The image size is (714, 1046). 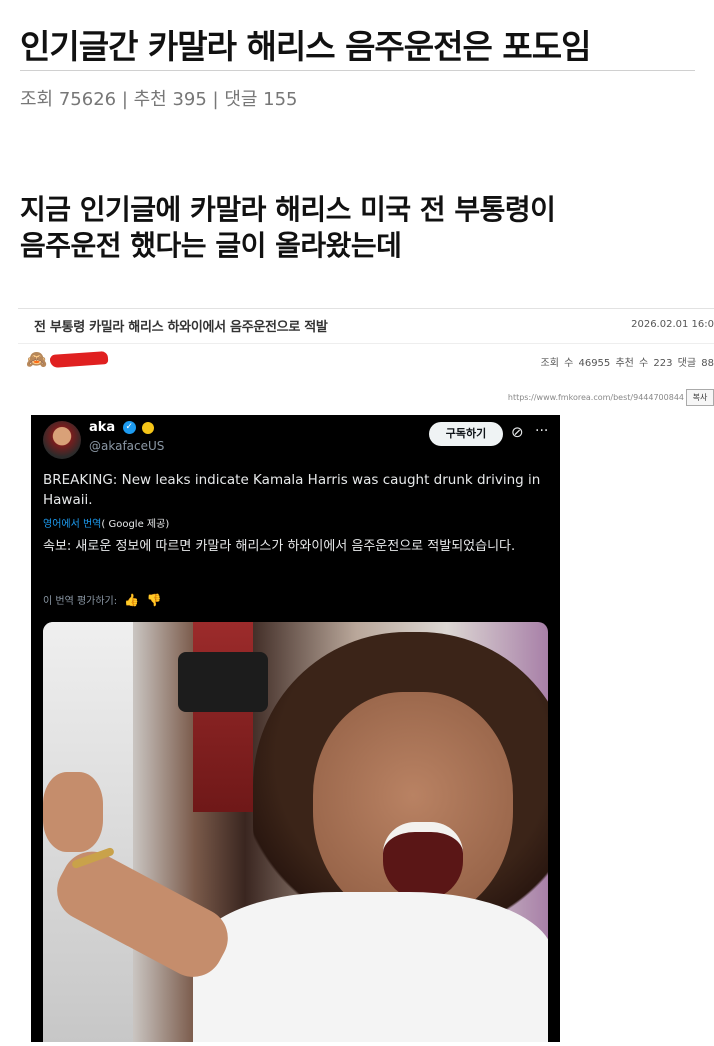 I want to click on tweet-handle: @akafaceUS, so click(x=127, y=446).